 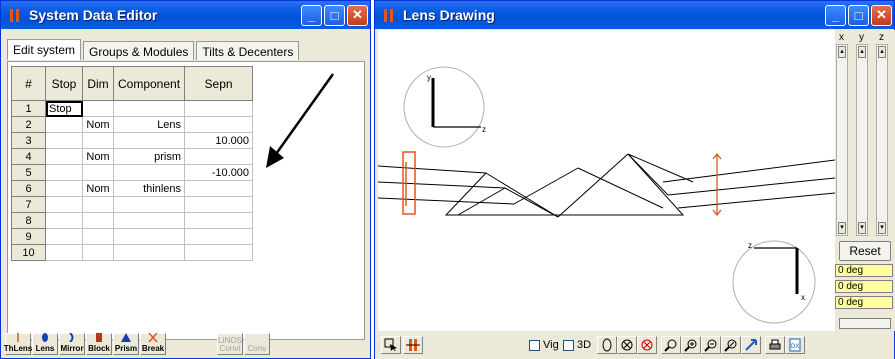 What do you see at coordinates (842, 140) in the screenshot?
I see `rotate-x-scrollbar: ▴ ▾` at bounding box center [842, 140].